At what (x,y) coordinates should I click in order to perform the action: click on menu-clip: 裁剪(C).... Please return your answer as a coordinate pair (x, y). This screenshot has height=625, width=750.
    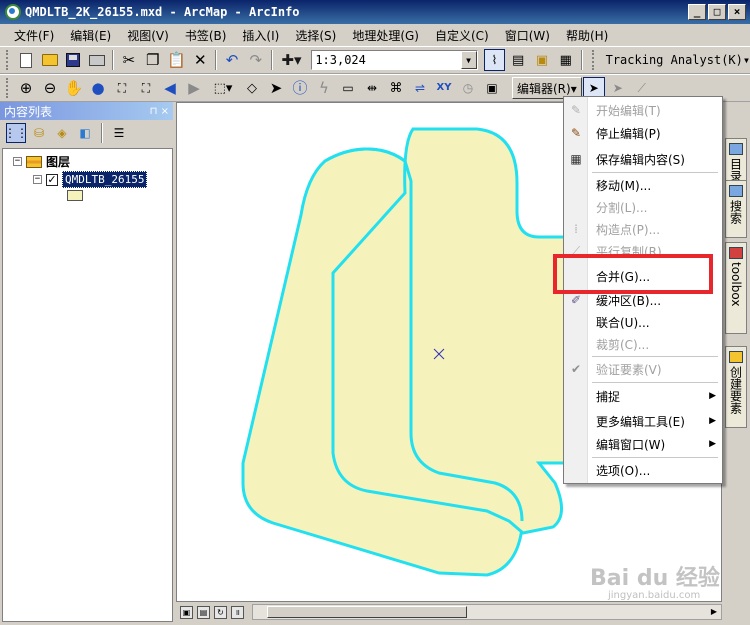
    Looking at the image, I should click on (643, 344).